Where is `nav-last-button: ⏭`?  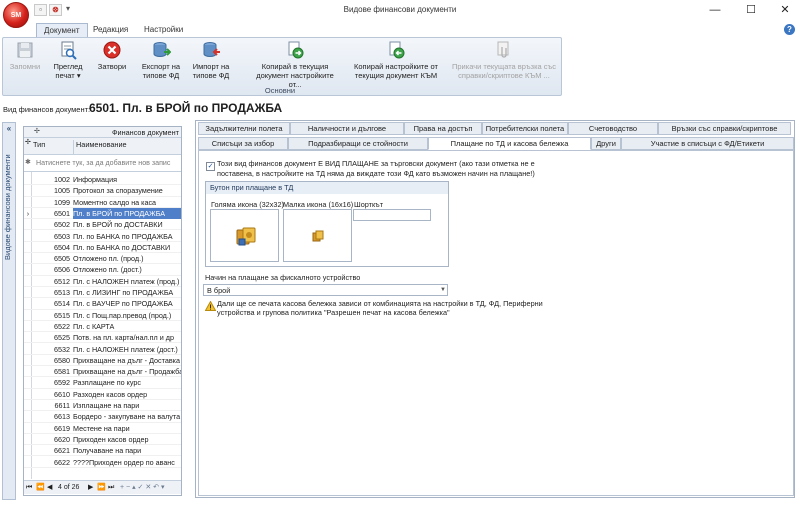
nav-last-button: ⏭ is located at coordinates (111, 487).